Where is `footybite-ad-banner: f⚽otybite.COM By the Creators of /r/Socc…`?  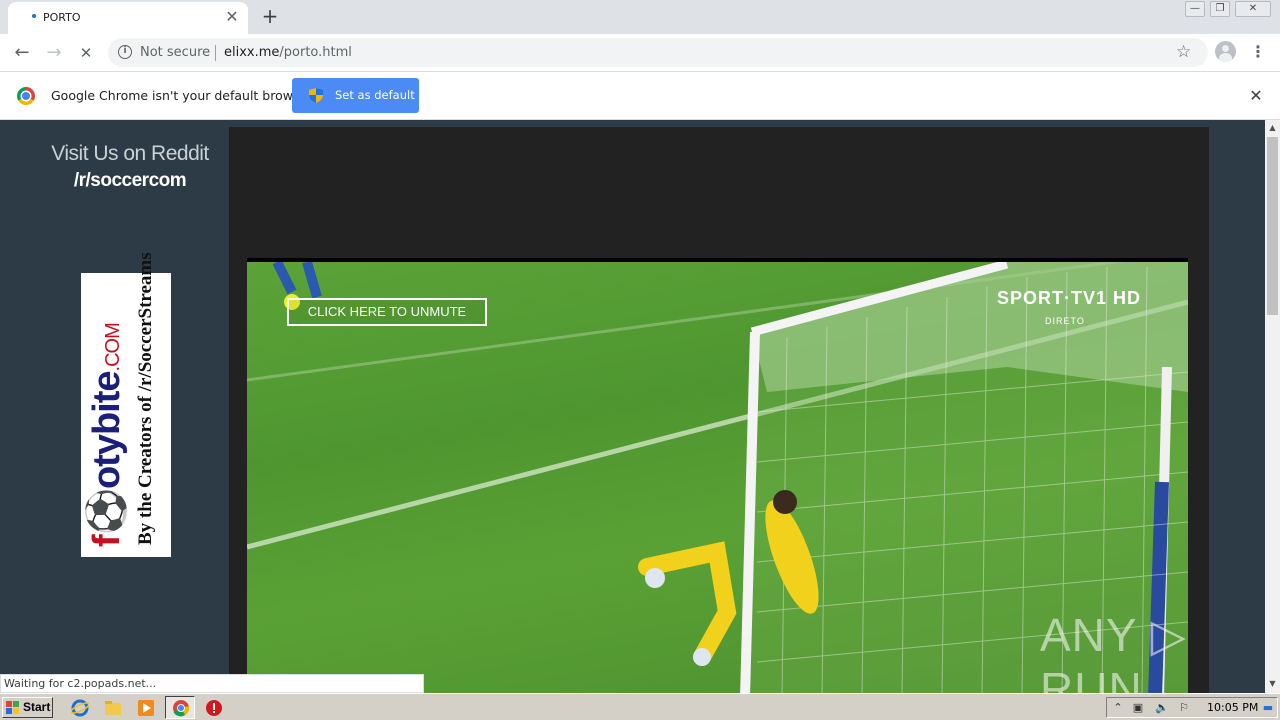 footybite-ad-banner: f⚽otybite.COM By the Creators of /r/Socc… is located at coordinates (126, 404).